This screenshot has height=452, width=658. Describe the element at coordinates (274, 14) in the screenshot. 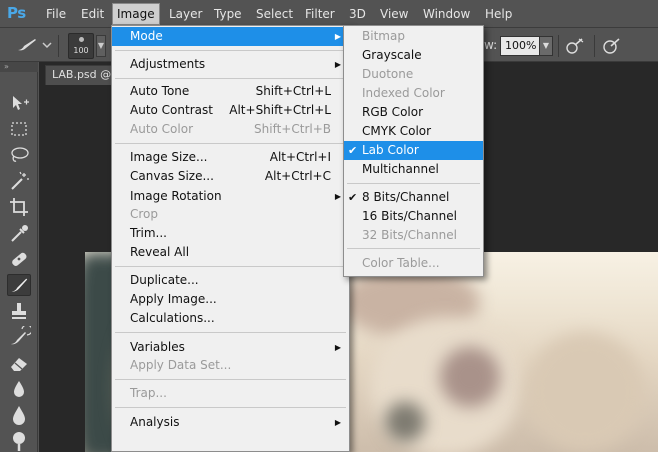

I see `menu-select: Select` at that location.